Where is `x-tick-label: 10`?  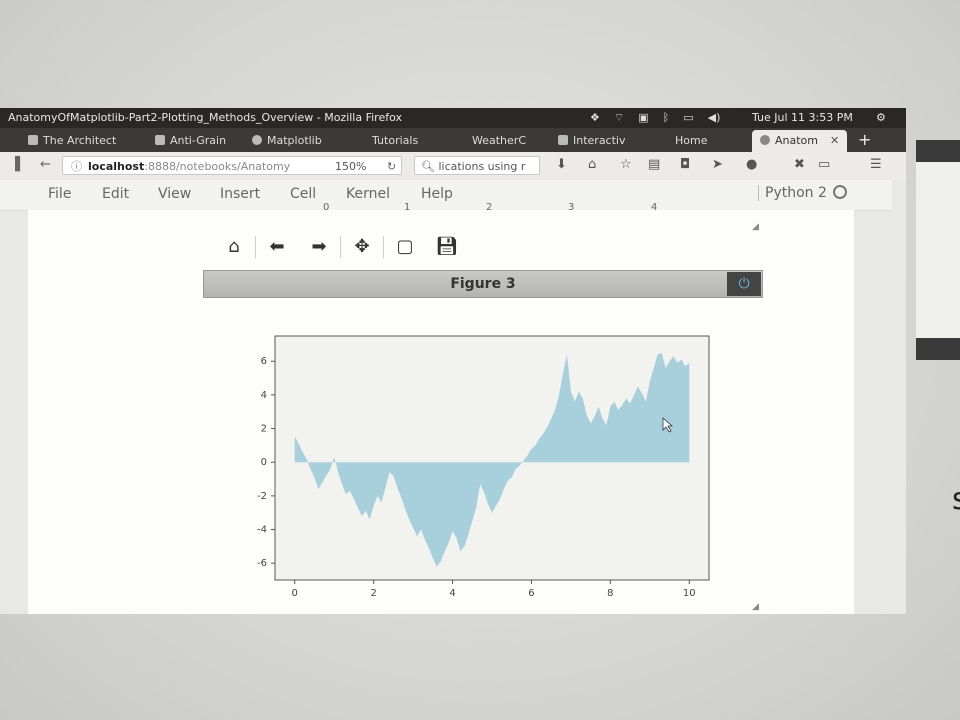 x-tick-label: 10 is located at coordinates (689, 593).